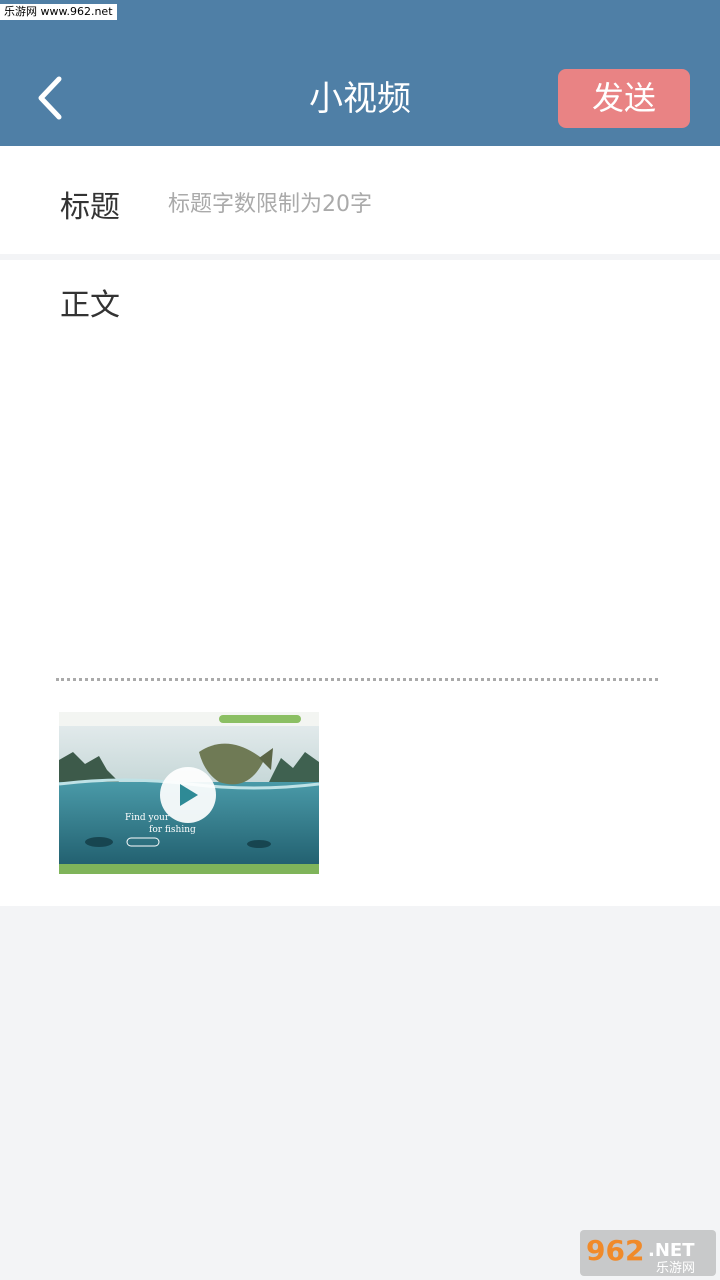 This screenshot has width=720, height=1280. I want to click on title-row: 标题, so click(360, 200).